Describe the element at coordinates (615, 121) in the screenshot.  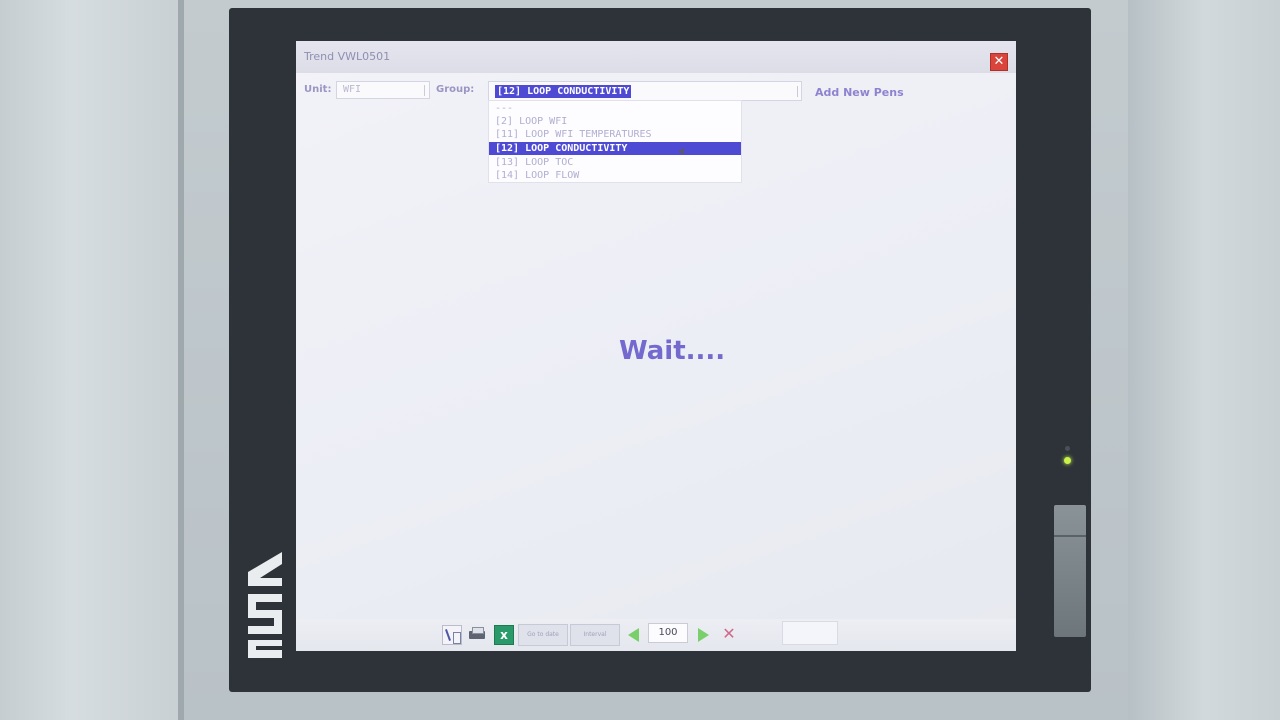
I see `dropdown-option-loop-wfi: [2] LOOP WFI` at that location.